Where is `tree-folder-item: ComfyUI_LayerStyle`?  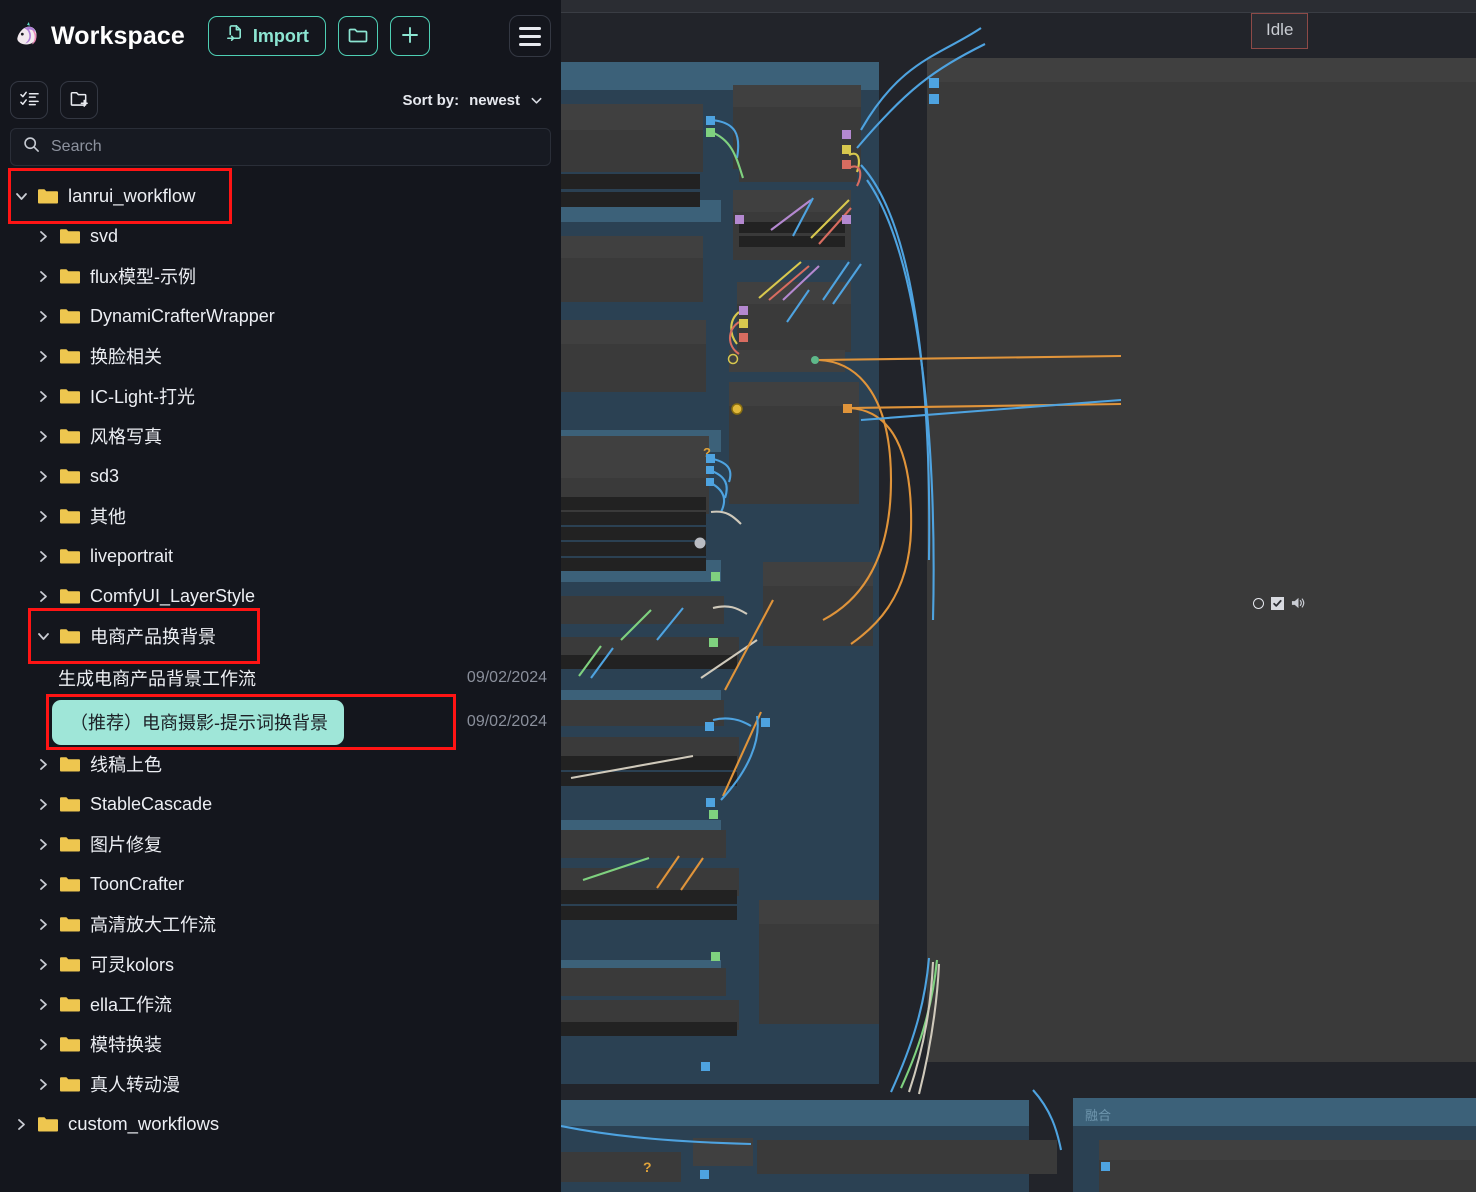 tree-folder-item: ComfyUI_LayerStyle is located at coordinates (280, 596).